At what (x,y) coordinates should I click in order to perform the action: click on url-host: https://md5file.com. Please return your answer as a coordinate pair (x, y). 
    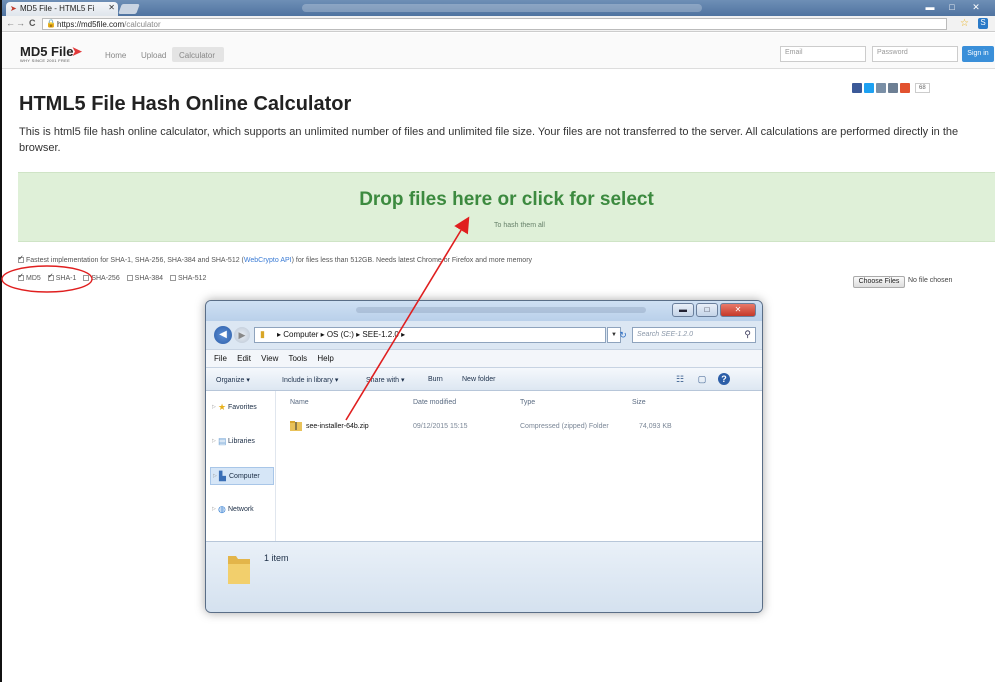
    Looking at the image, I should click on (91, 24).